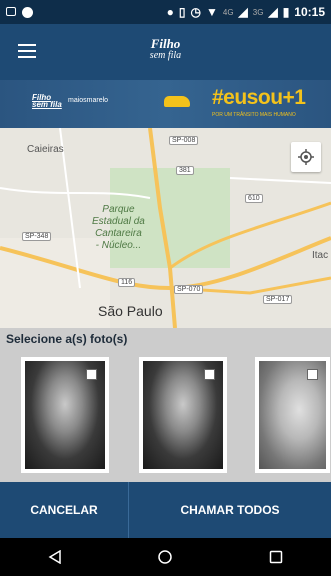 This screenshot has height=576, width=331. What do you see at coordinates (127, 282) in the screenshot?
I see `road-shield: 116` at bounding box center [127, 282].